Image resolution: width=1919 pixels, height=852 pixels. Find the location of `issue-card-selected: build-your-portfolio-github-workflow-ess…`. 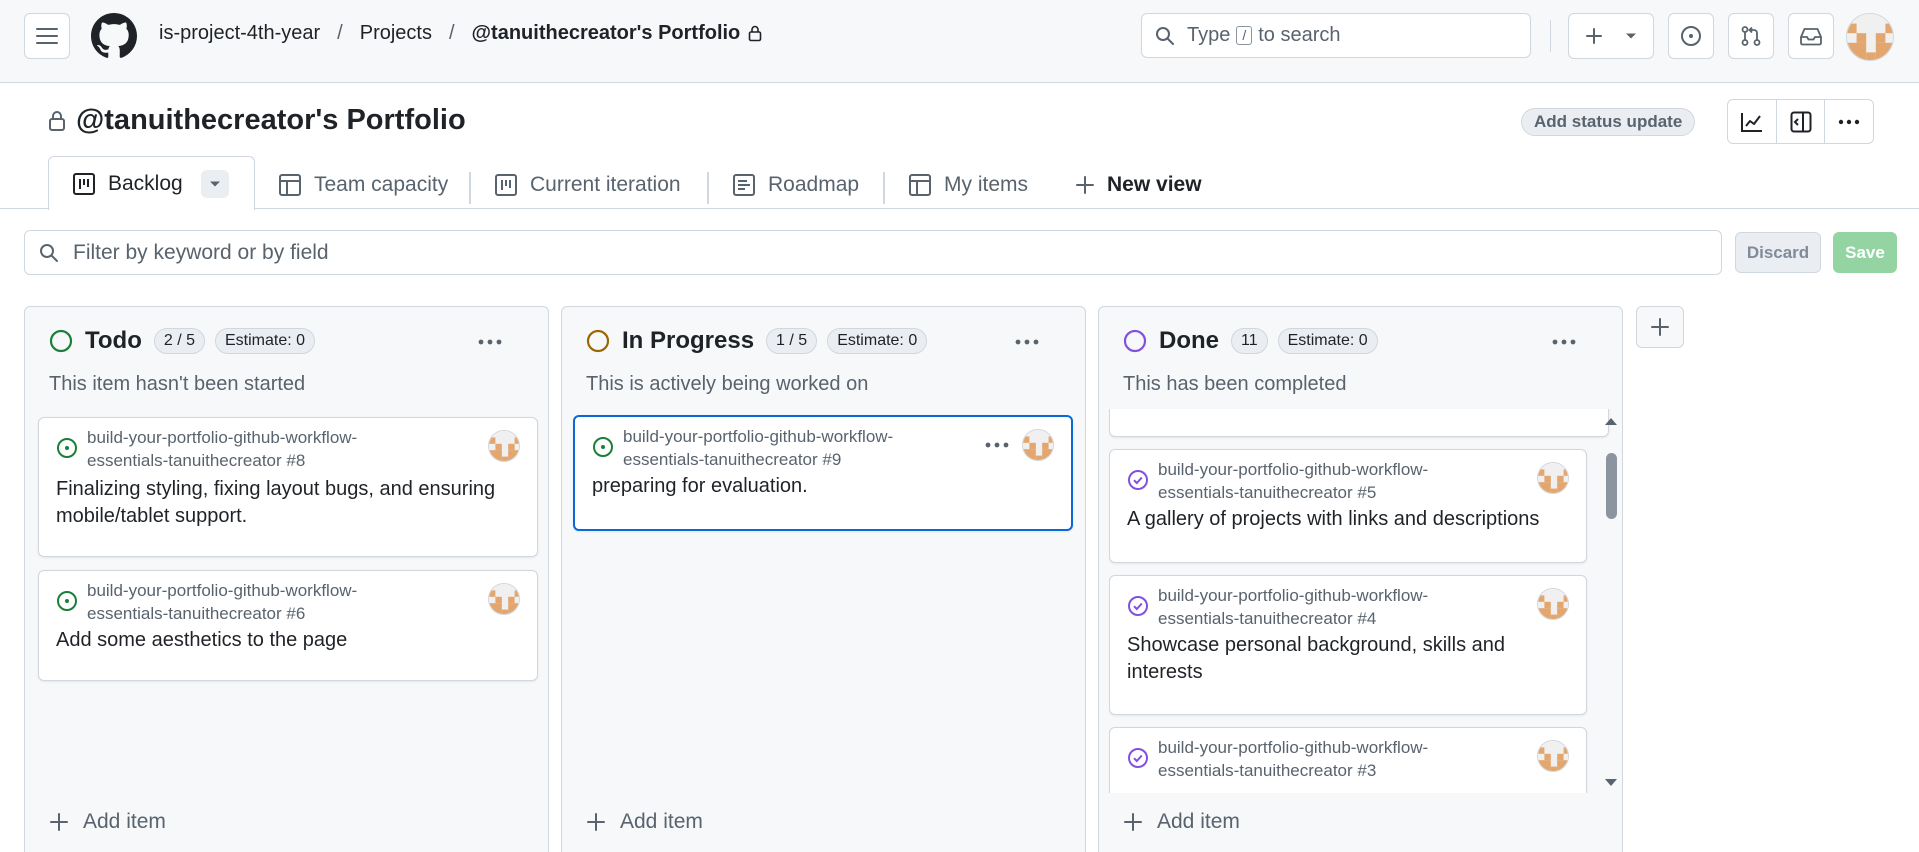

issue-card-selected: build-your-portfolio-github-workflow-ess… is located at coordinates (823, 473).